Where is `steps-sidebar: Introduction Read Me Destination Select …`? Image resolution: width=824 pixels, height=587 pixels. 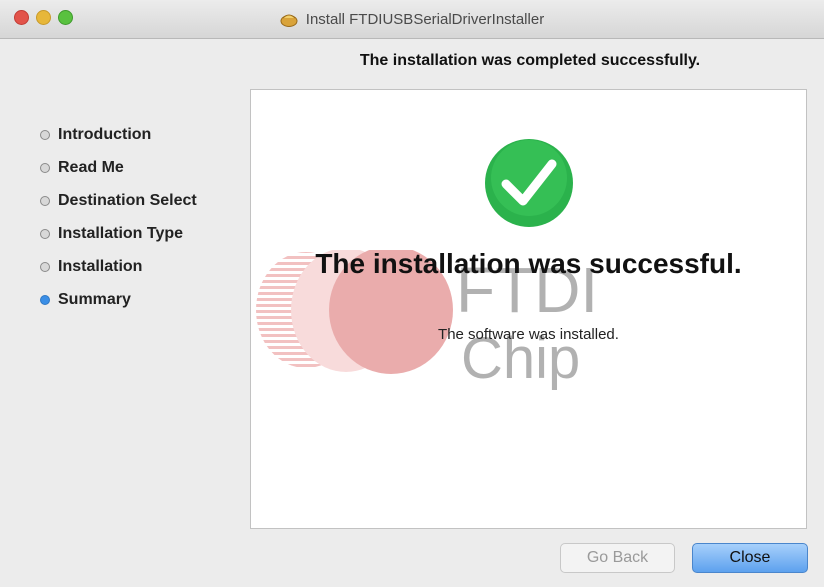 steps-sidebar: Introduction Read Me Destination Select … is located at coordinates (140, 217).